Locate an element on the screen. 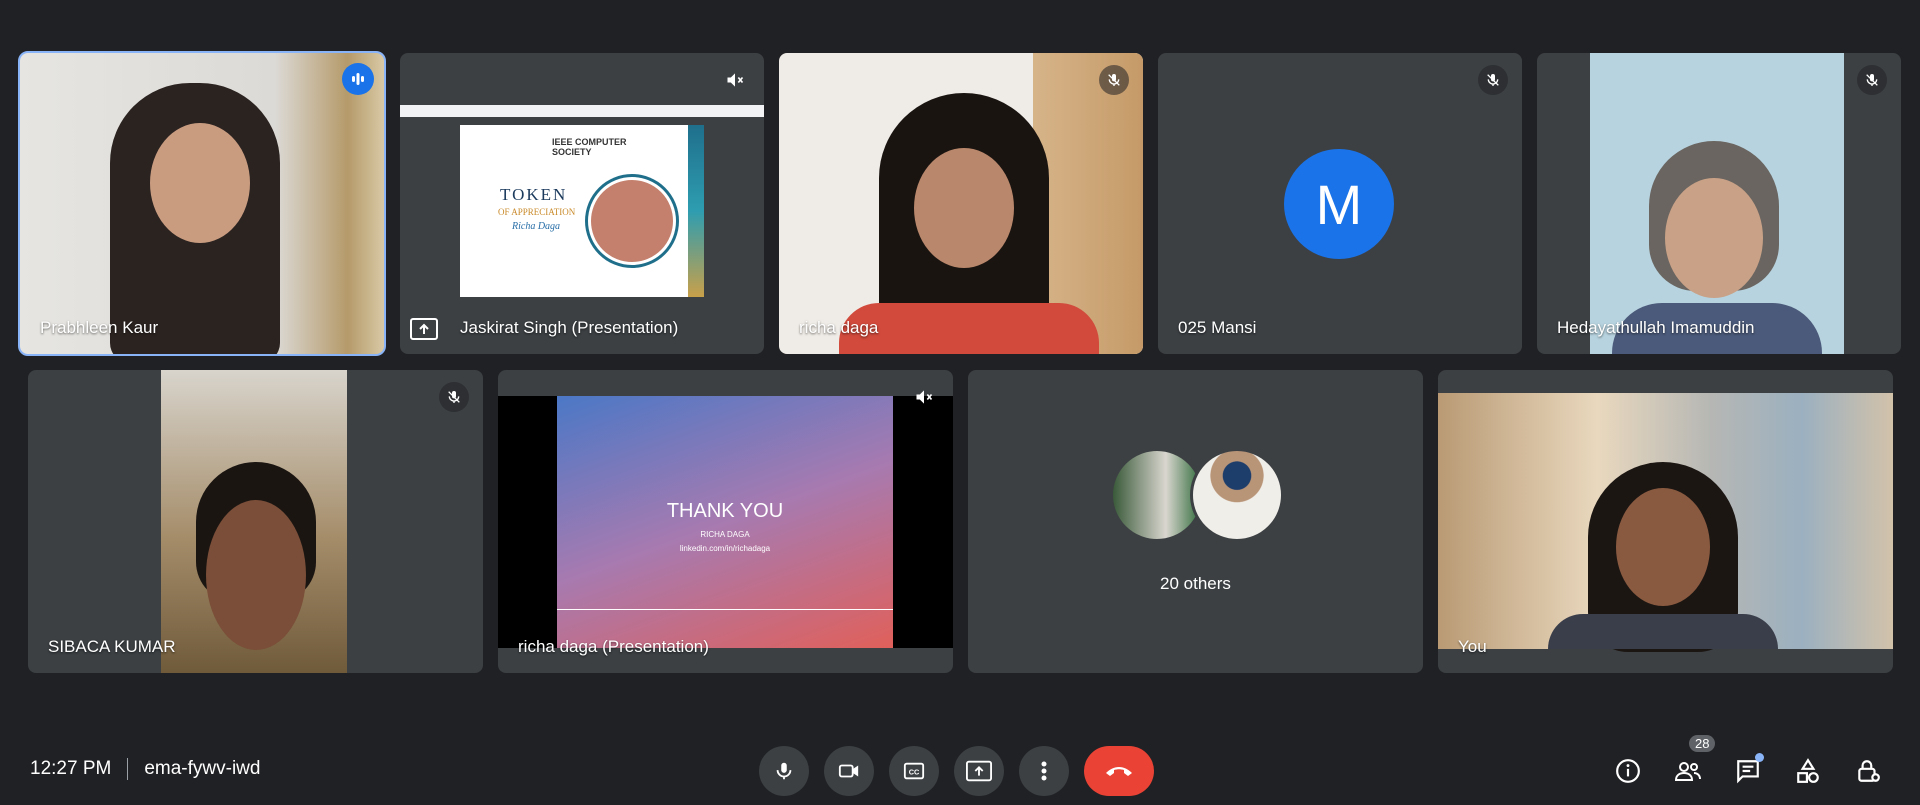  divider is located at coordinates (128, 769).